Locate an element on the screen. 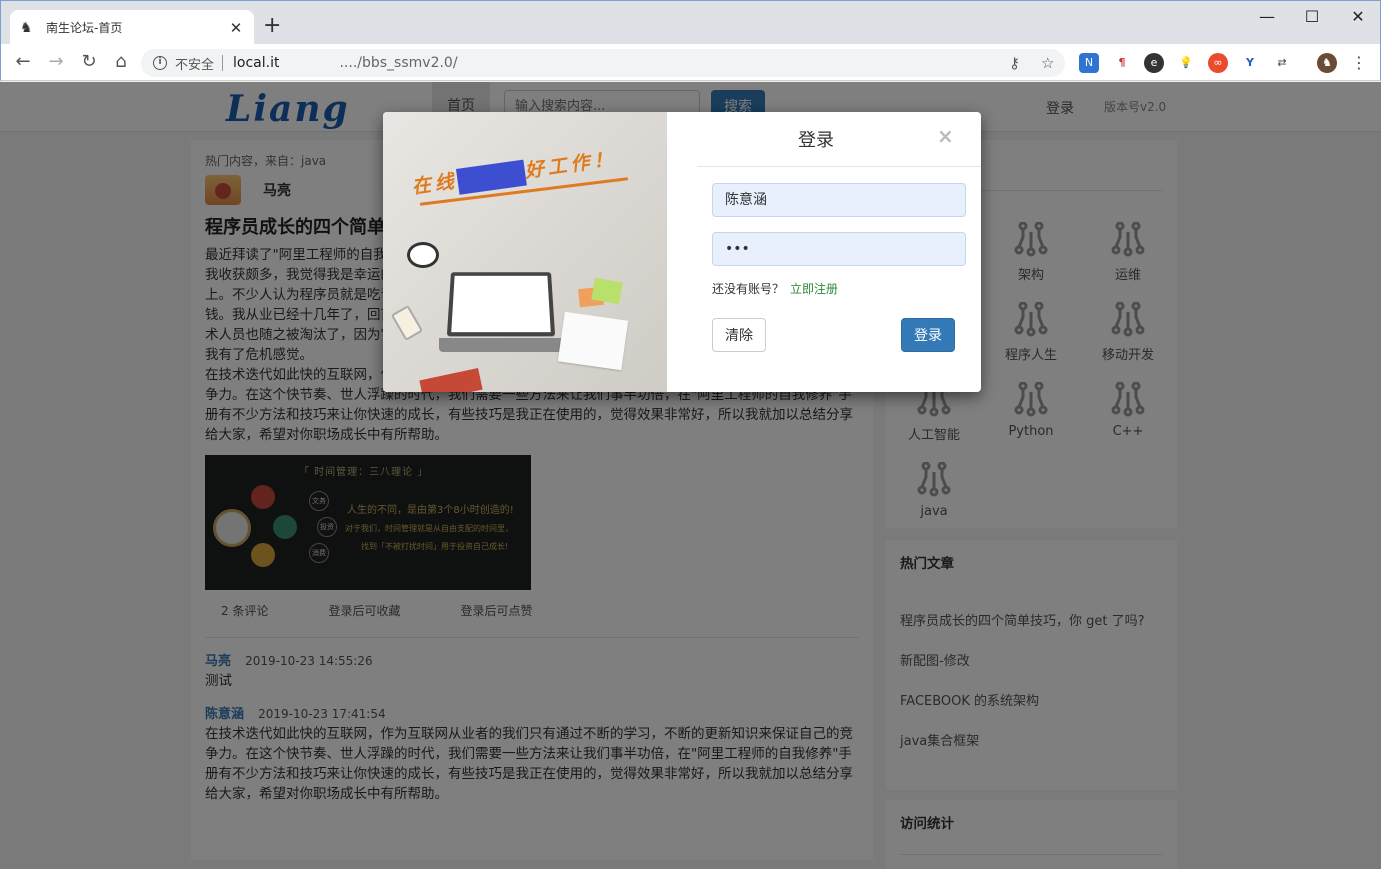  login-form-panel: 登录 × 陈意涵 ••• 还没有账号？ 立即注册 清除 登录 is located at coordinates (824, 252).